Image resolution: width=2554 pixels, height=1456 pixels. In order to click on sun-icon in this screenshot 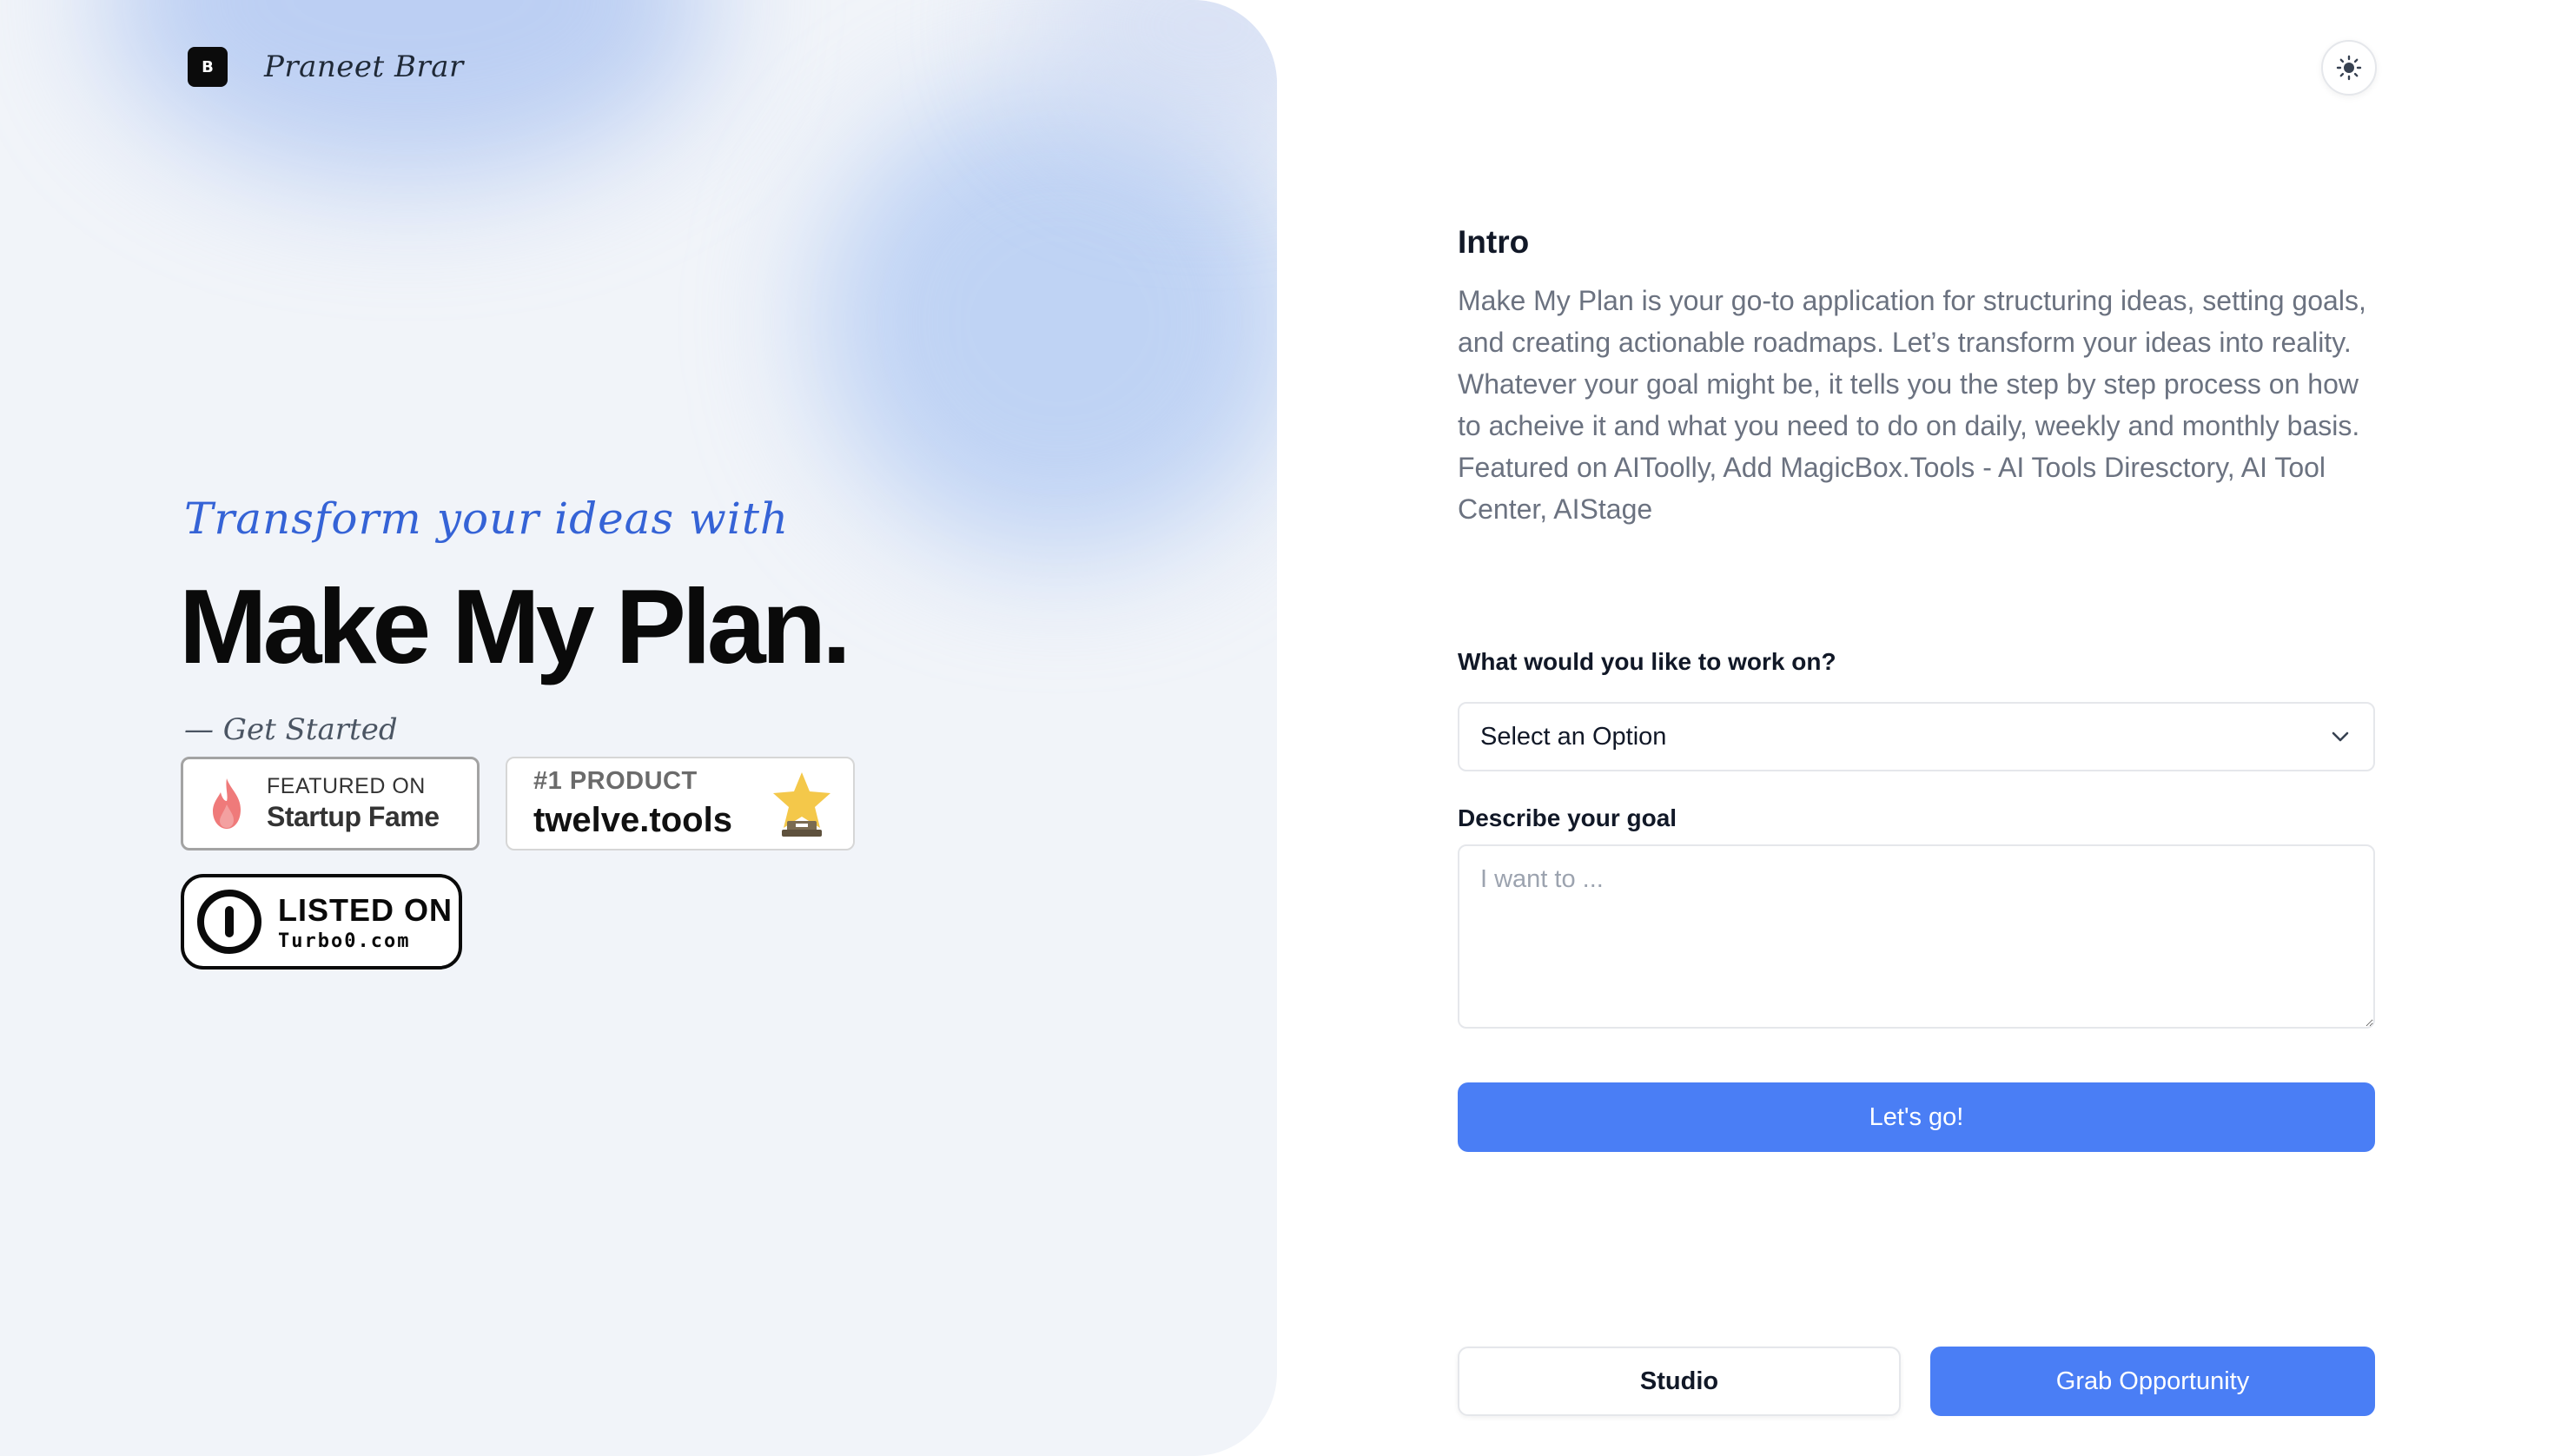, I will do `click(2349, 68)`.